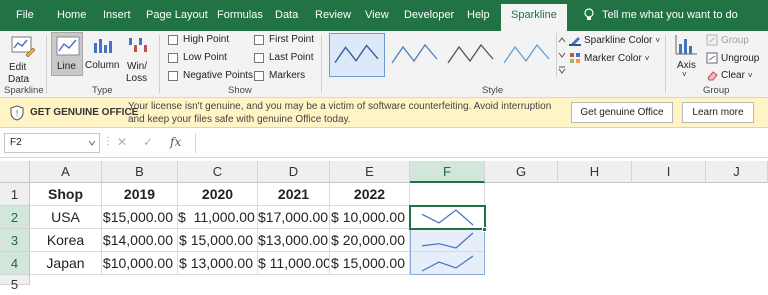 The image size is (768, 295). Describe the element at coordinates (23, 46) in the screenshot. I see `edit-data-icon` at that location.